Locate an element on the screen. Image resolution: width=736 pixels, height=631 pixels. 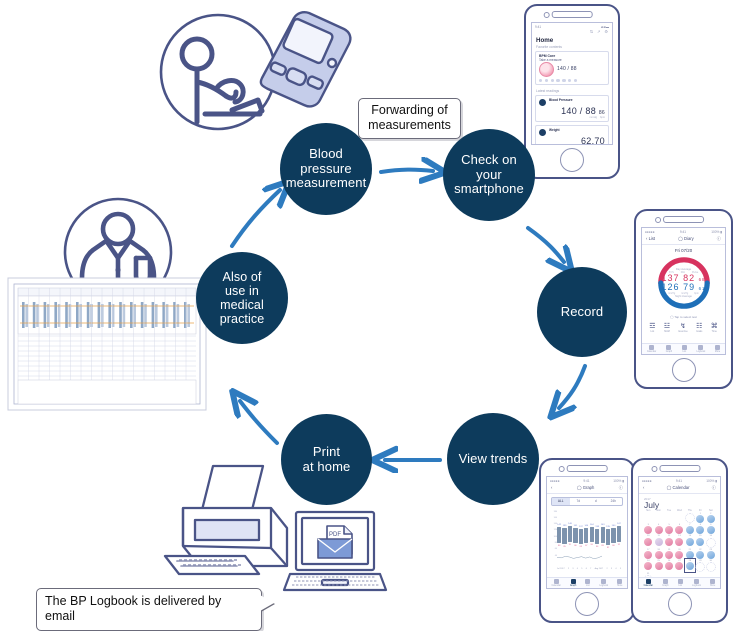
settings-icon: ⚙ is located at coordinates (606, 31).